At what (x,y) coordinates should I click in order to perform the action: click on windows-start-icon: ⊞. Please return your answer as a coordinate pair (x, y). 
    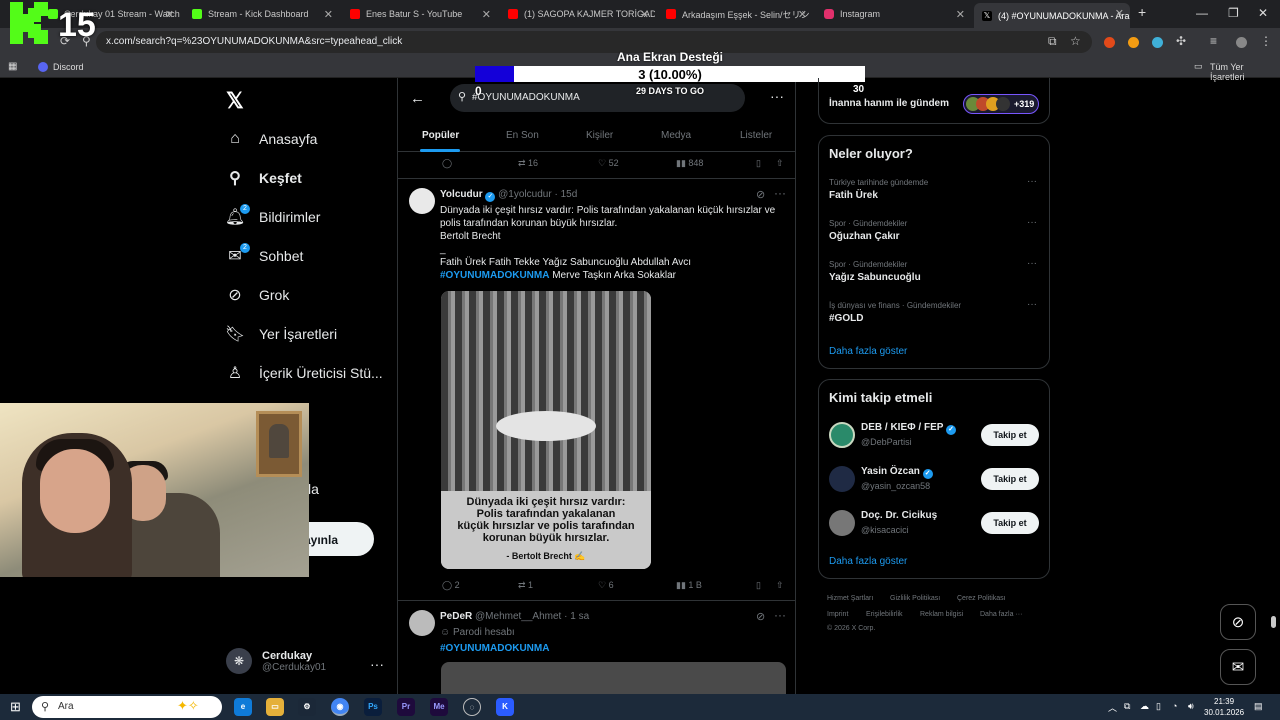
    Looking at the image, I should click on (15, 707).